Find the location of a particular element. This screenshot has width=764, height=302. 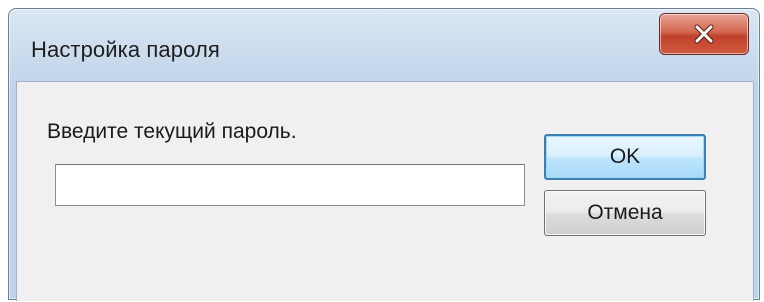

password-input is located at coordinates (290, 185).